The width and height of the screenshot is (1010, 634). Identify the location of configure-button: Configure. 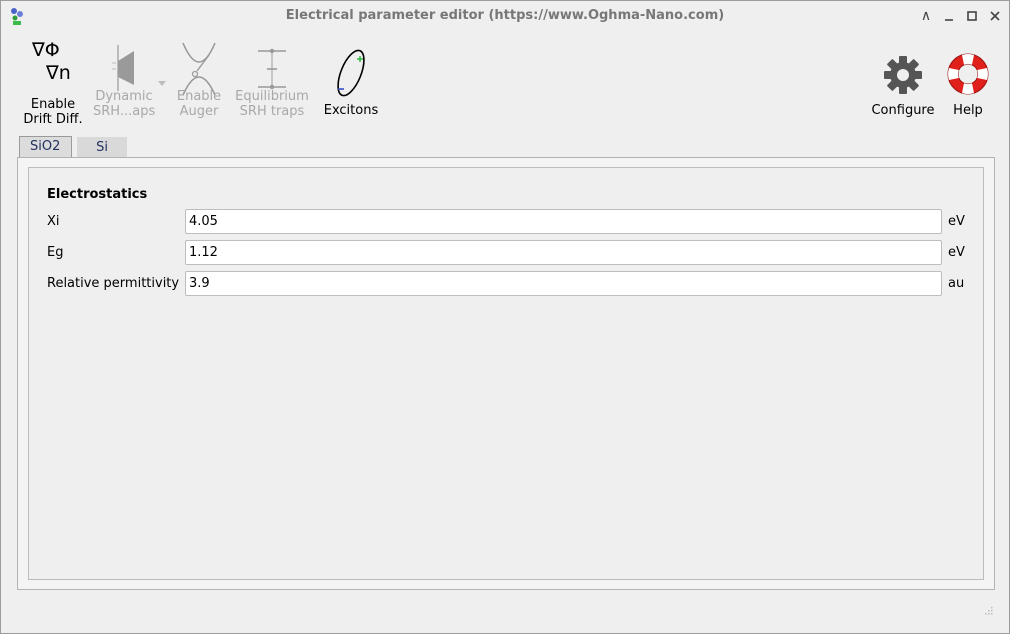
(903, 79).